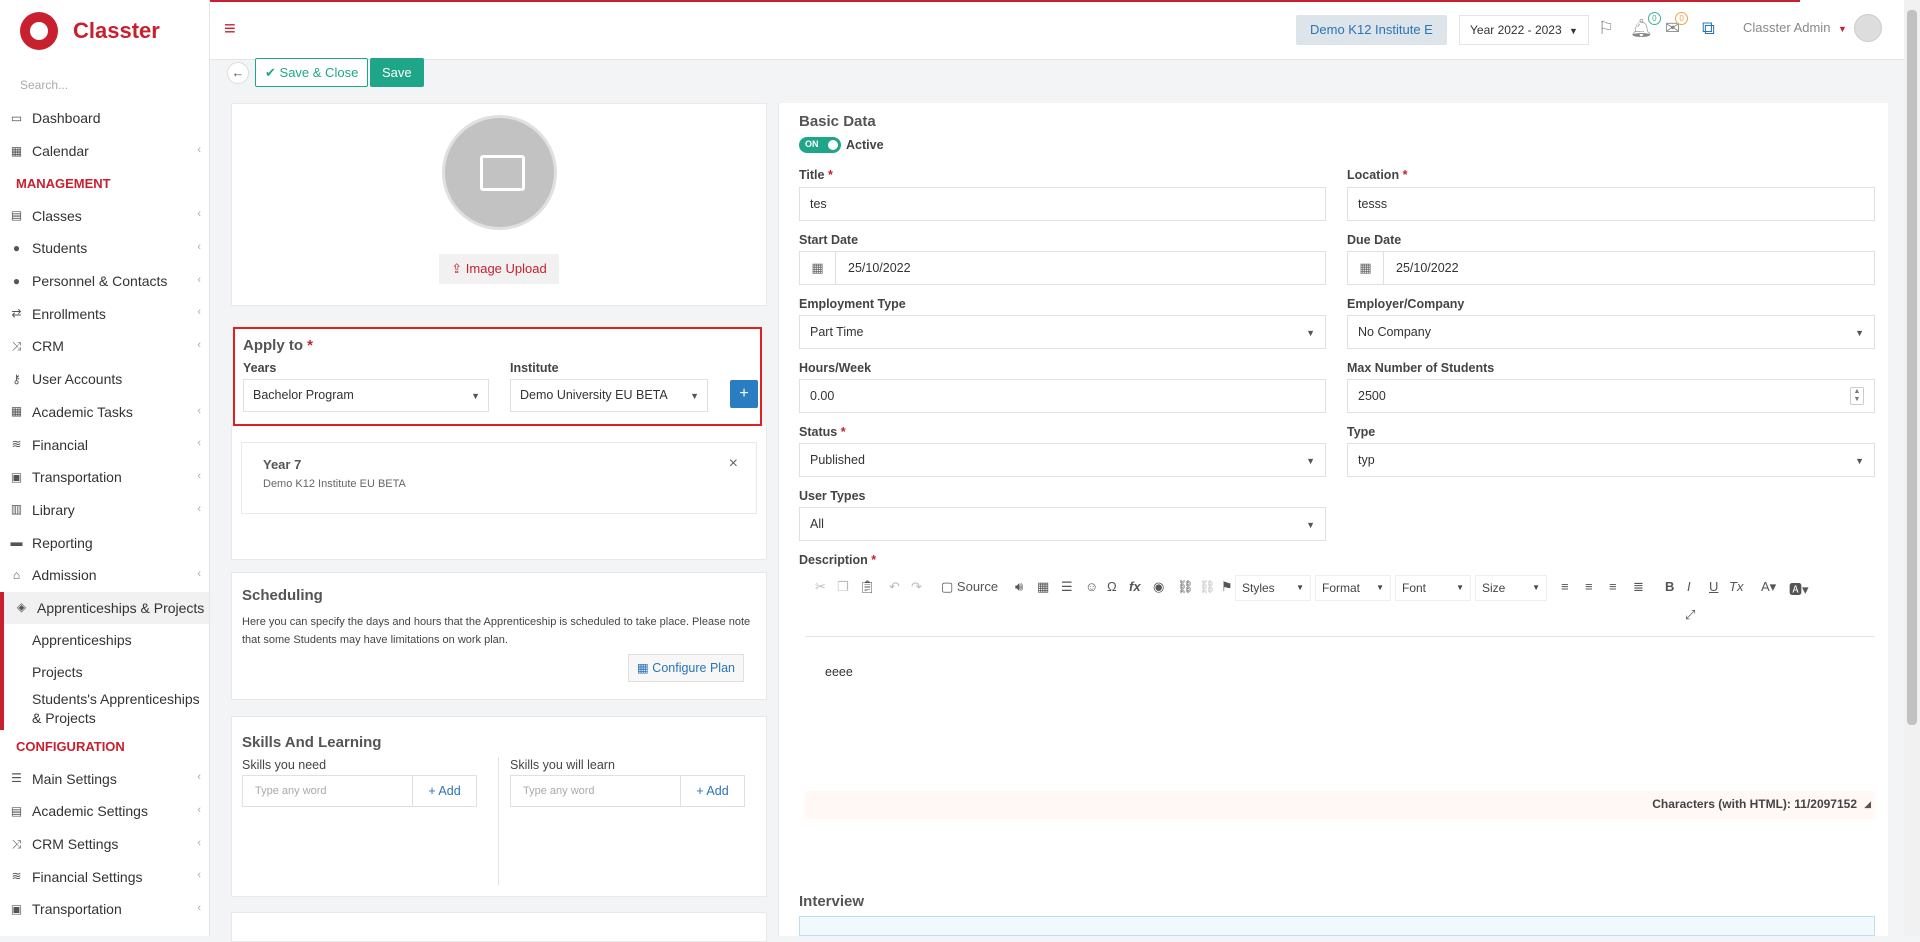  Describe the element at coordinates (1677, 25) in the screenshot. I see `envelope-icon: ✉ 0` at that location.